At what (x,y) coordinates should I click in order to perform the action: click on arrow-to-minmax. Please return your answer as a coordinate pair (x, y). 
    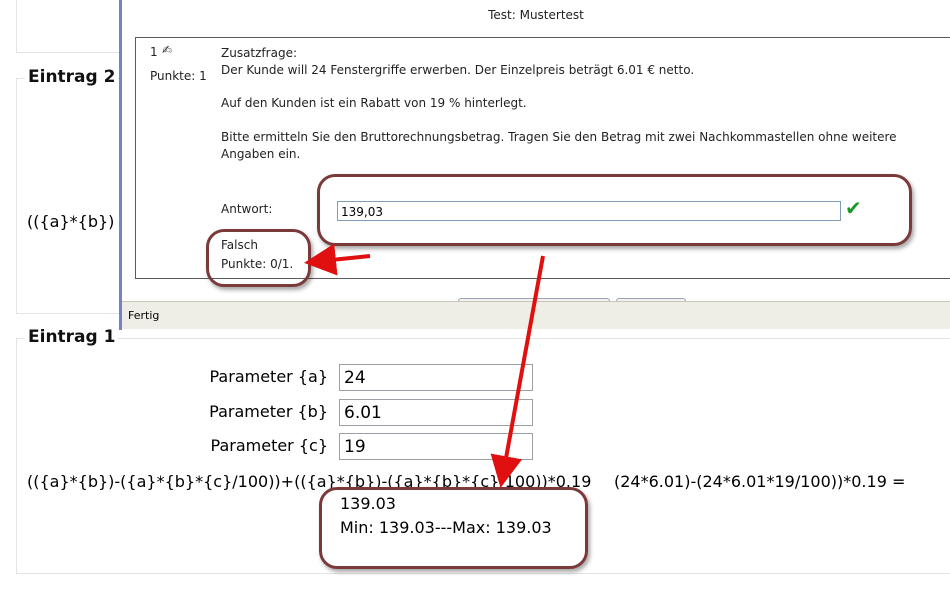
    Looking at the image, I should click on (517, 371).